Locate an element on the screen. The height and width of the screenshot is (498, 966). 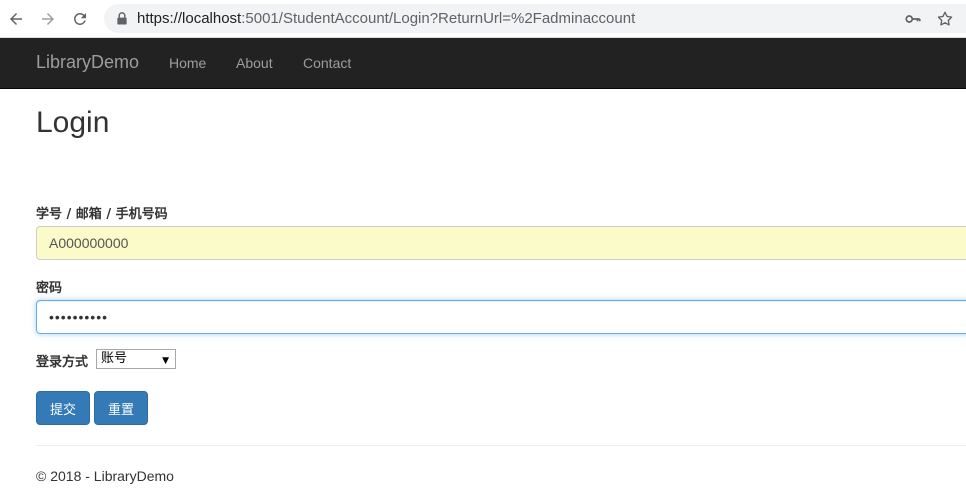
lock-icon is located at coordinates (122, 18).